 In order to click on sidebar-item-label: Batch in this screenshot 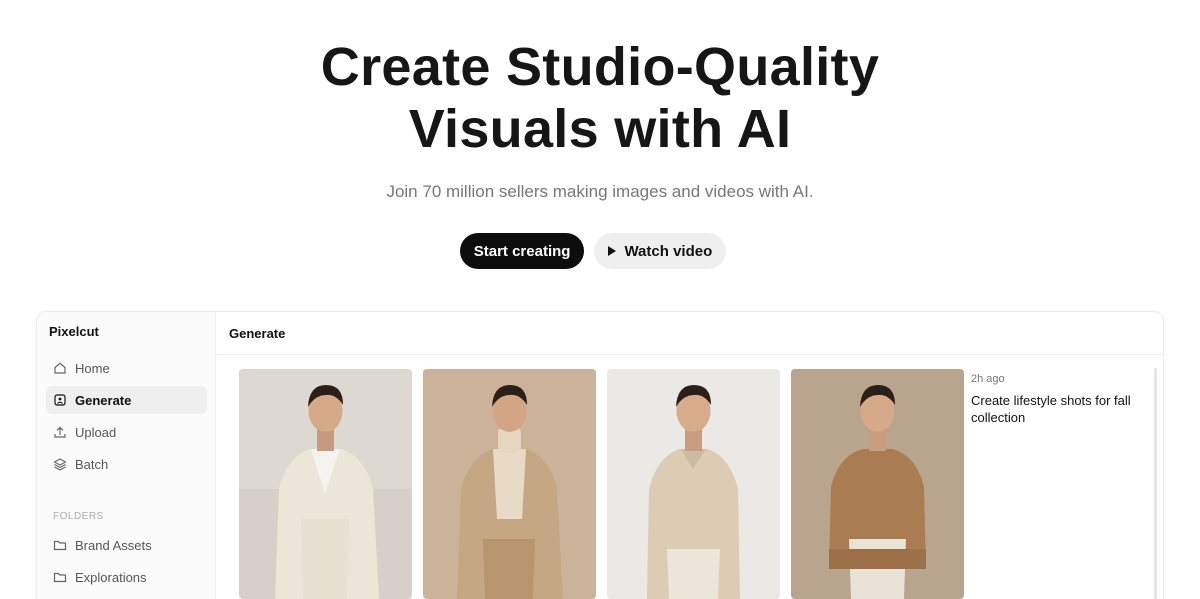, I will do `click(92, 464)`.